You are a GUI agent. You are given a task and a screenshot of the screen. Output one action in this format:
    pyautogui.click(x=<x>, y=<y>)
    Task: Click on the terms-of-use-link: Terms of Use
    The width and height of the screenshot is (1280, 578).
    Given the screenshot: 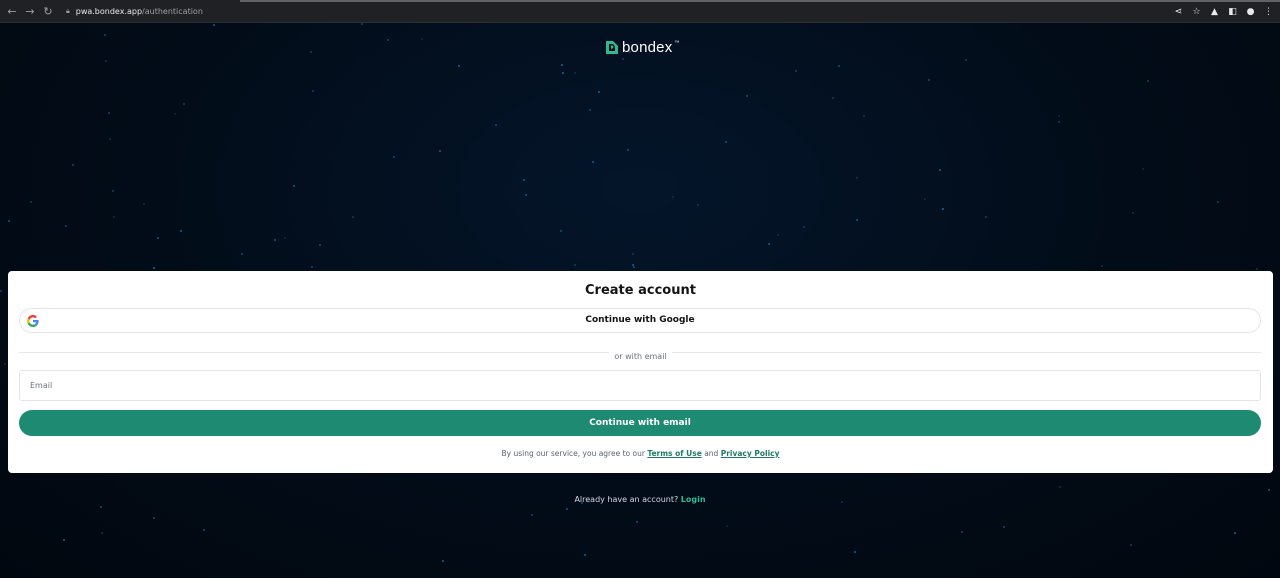 What is the action you would take?
    pyautogui.click(x=674, y=453)
    